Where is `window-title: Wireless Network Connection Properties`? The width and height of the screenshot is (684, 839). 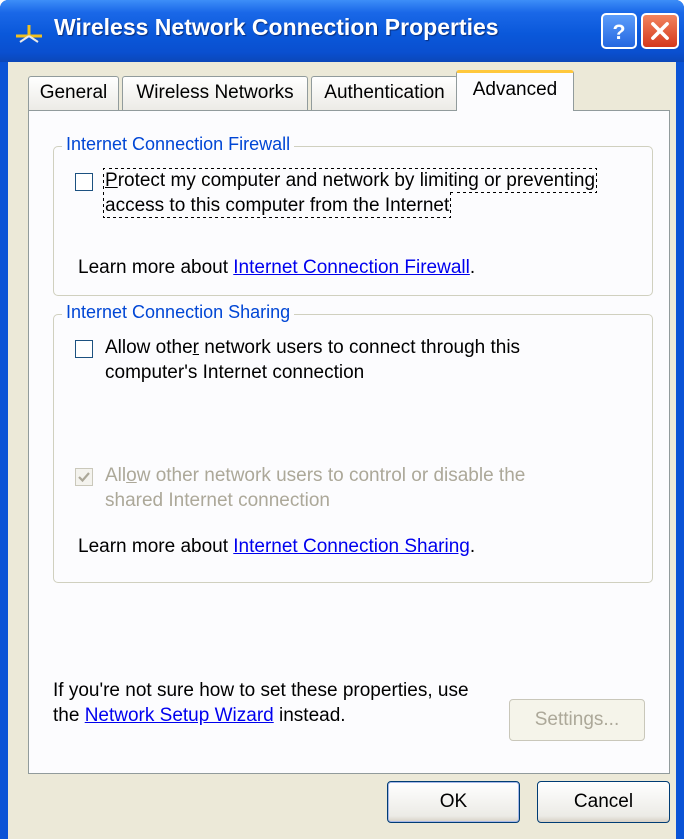 window-title: Wireless Network Connection Properties is located at coordinates (276, 27).